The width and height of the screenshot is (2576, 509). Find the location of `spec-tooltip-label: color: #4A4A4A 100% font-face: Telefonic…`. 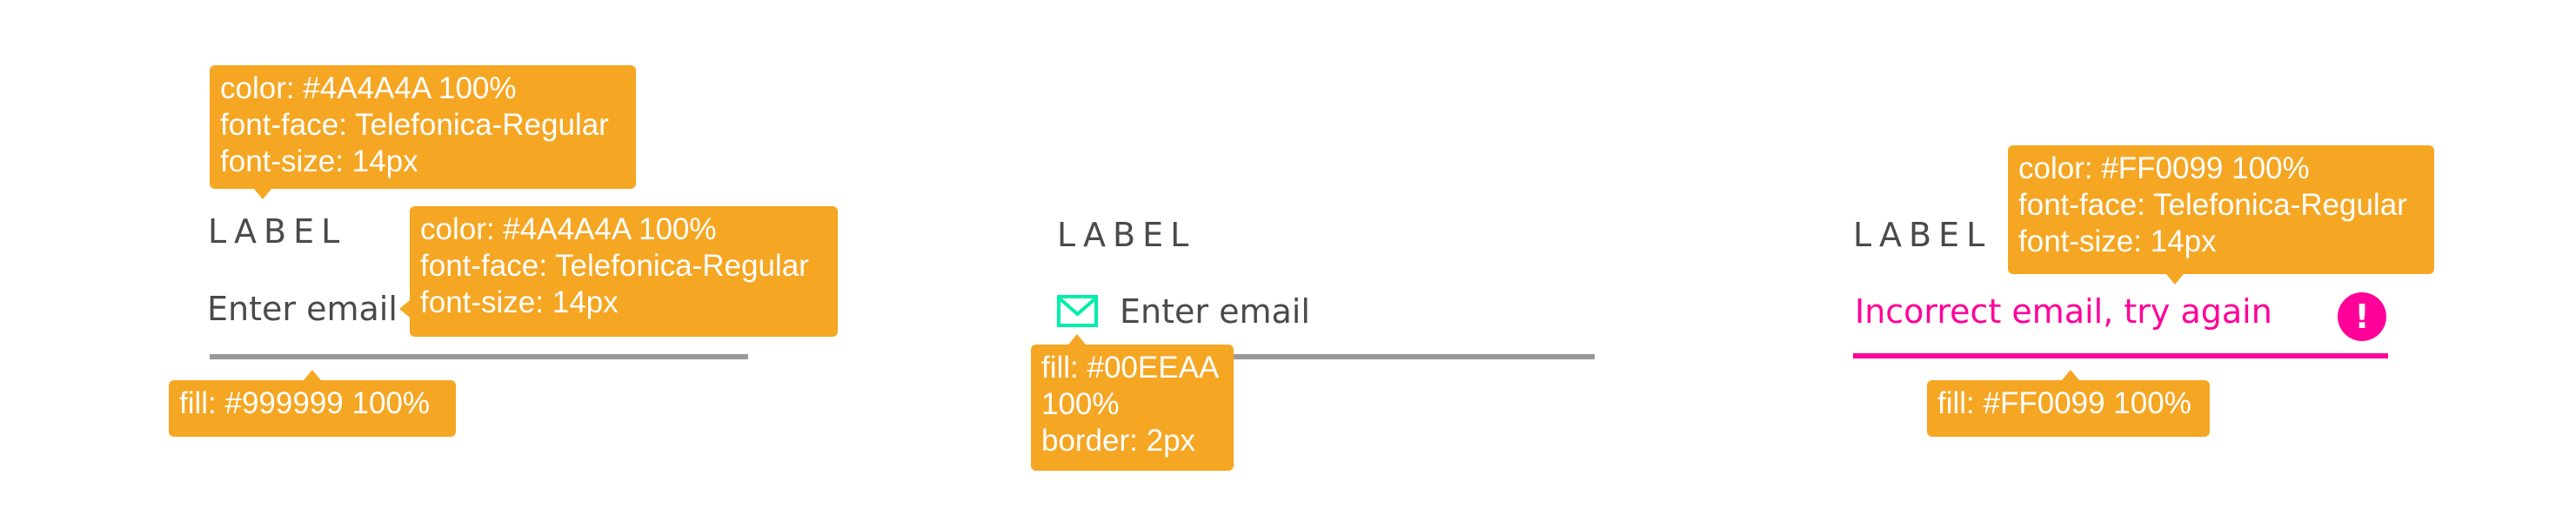

spec-tooltip-label: color: #4A4A4A 100% font-face: Telefonic… is located at coordinates (423, 127).